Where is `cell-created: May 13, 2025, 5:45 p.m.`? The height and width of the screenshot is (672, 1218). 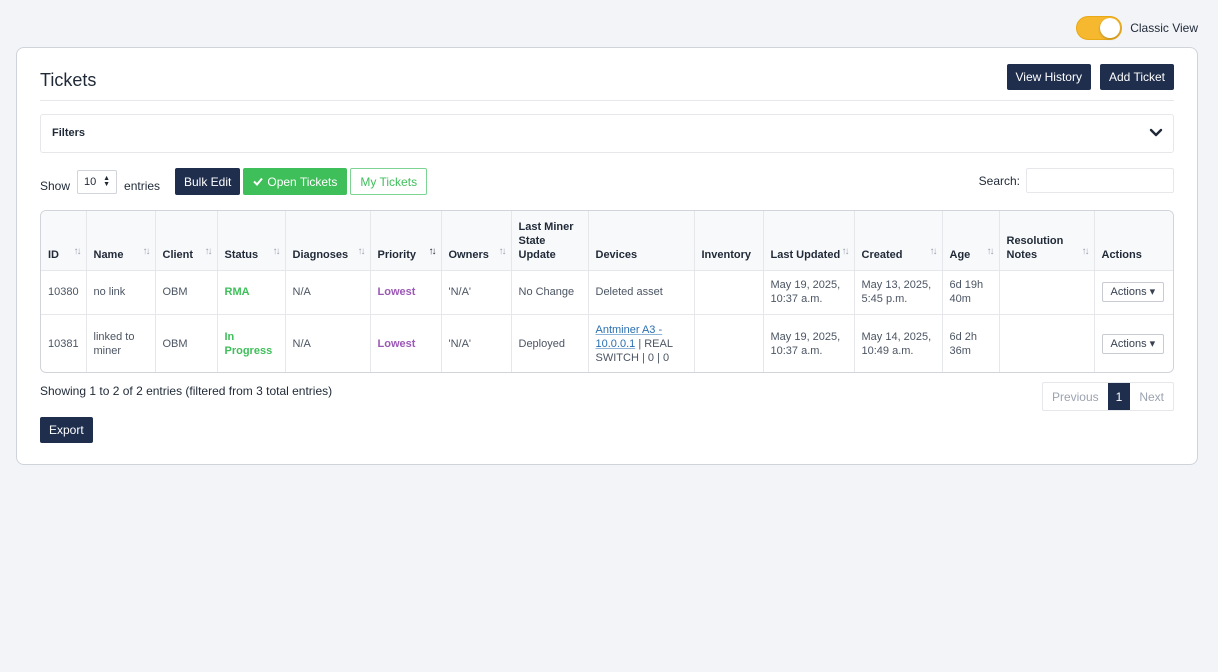 cell-created: May 13, 2025, 5:45 p.m. is located at coordinates (898, 292).